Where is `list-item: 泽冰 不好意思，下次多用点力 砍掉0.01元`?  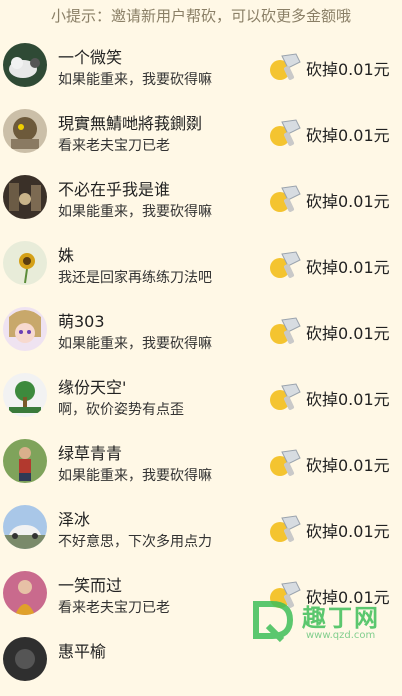
list-item: 泽冰 不好意思，下次多用点力 砍掉0.01元 is located at coordinates (201, 531).